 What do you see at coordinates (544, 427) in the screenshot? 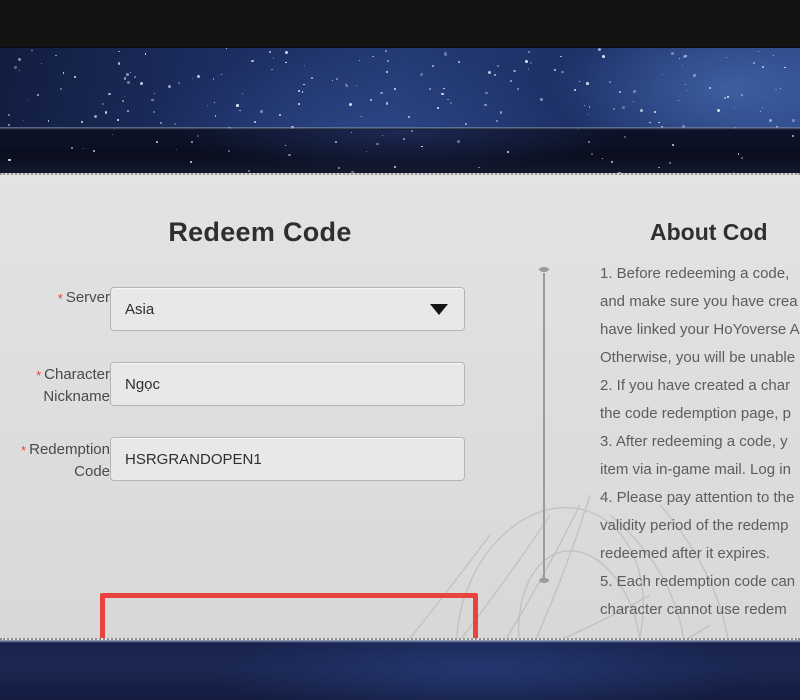
I see `column-divider` at bounding box center [544, 427].